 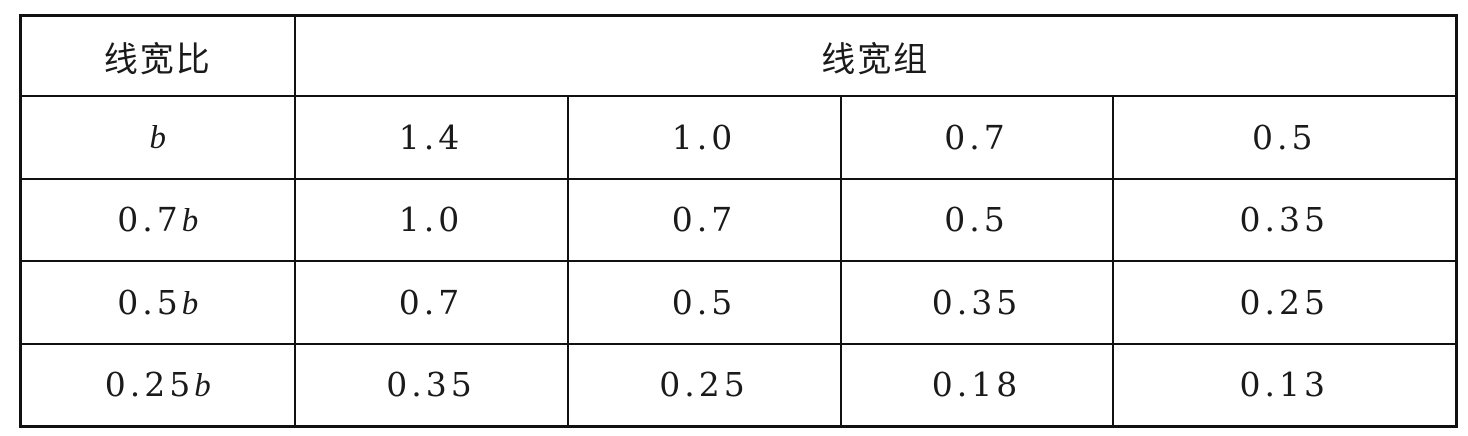 What do you see at coordinates (431, 137) in the screenshot?
I see `table-cell: 1.4` at bounding box center [431, 137].